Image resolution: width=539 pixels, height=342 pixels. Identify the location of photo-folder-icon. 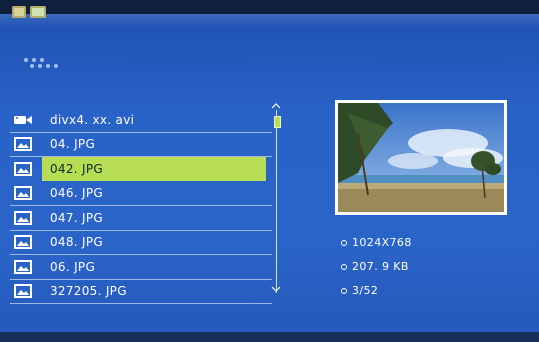
(38, 12).